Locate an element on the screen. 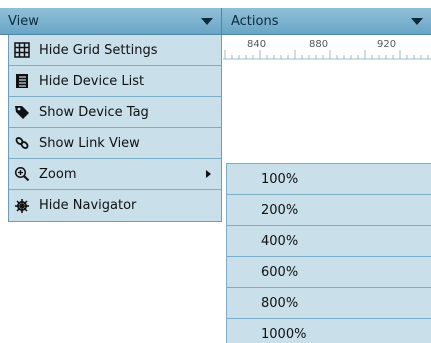 Image resolution: width=431 pixels, height=343 pixels. zoom-option-1000: 1000% is located at coordinates (329, 331).